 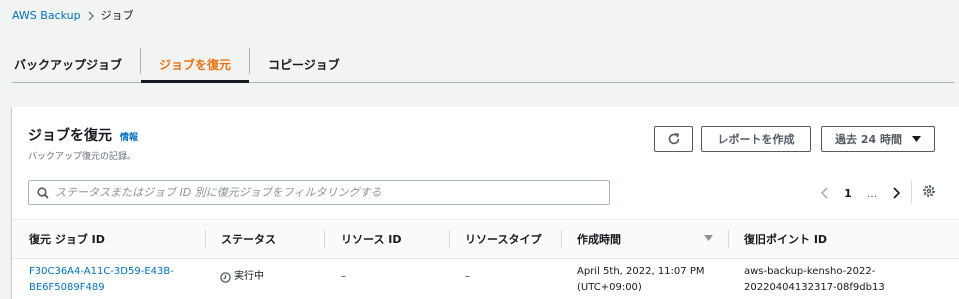 What do you see at coordinates (129, 138) in the screenshot?
I see `info-link: 情報` at bounding box center [129, 138].